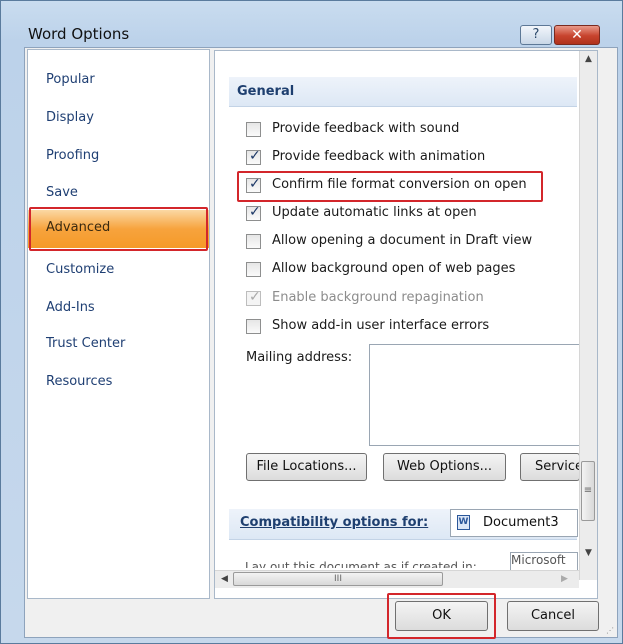 The width and height of the screenshot is (623, 644). What do you see at coordinates (403, 92) in the screenshot?
I see `general-section-header: General` at bounding box center [403, 92].